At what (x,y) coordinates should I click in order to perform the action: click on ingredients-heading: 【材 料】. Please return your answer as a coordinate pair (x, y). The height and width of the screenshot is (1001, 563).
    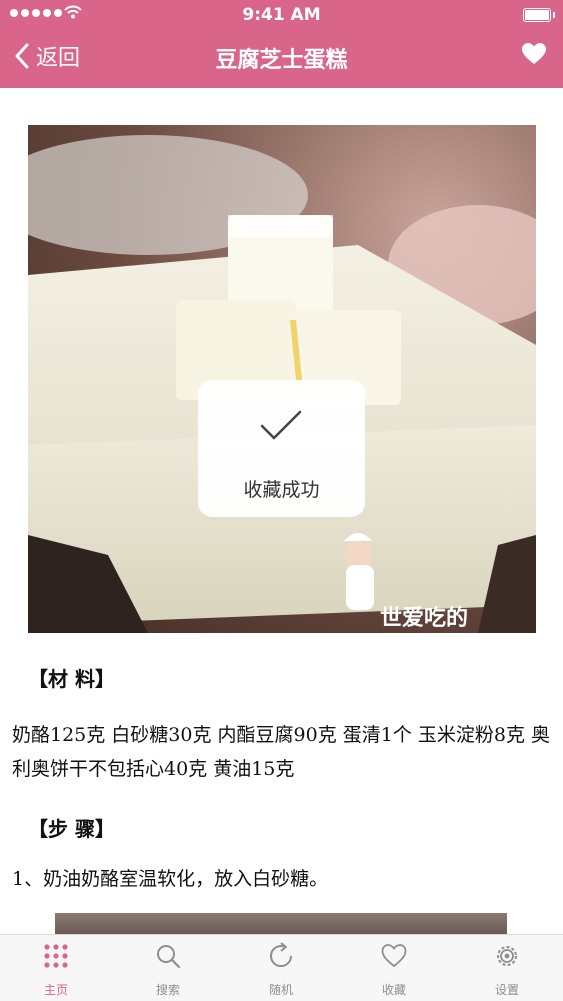
    Looking at the image, I should click on (71, 679).